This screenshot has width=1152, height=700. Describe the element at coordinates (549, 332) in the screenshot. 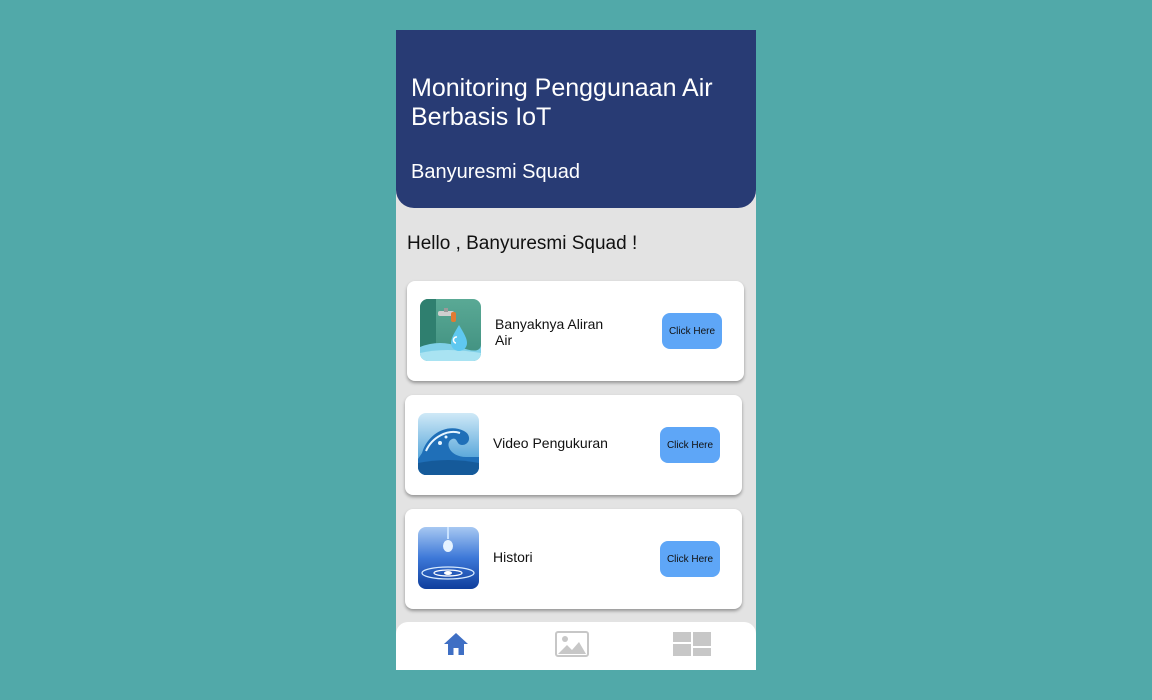

I see `card-label: Banyaknya Aliran Air` at that location.